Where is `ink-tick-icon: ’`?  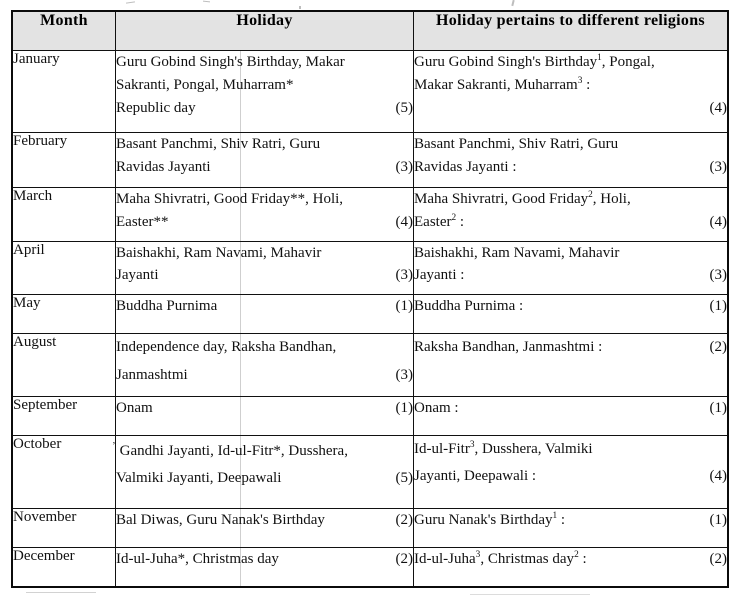 ink-tick-icon: ’ is located at coordinates (114, 445).